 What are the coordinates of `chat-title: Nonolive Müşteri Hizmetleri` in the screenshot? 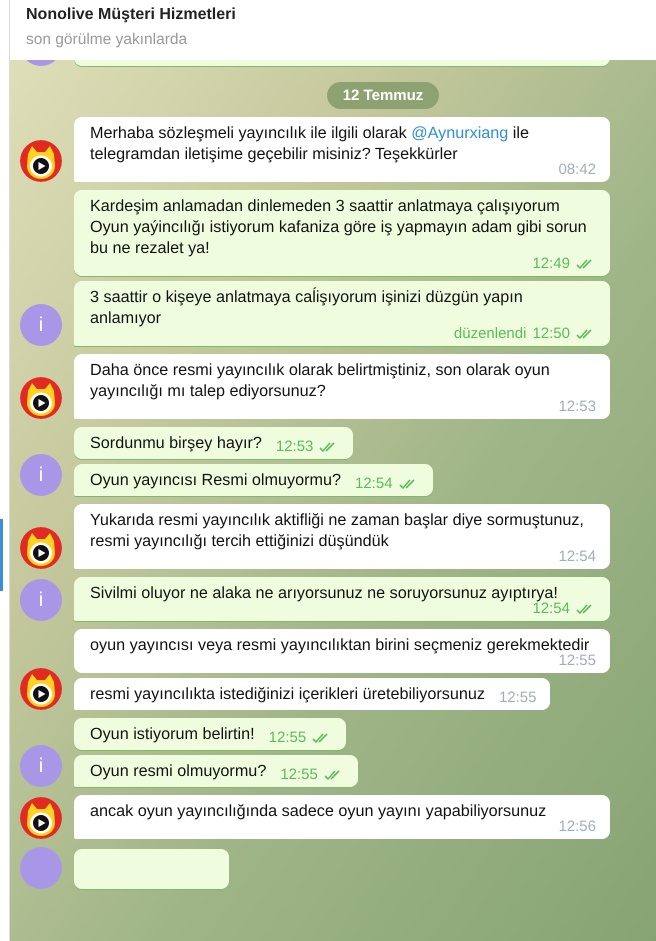 It's located at (131, 15).